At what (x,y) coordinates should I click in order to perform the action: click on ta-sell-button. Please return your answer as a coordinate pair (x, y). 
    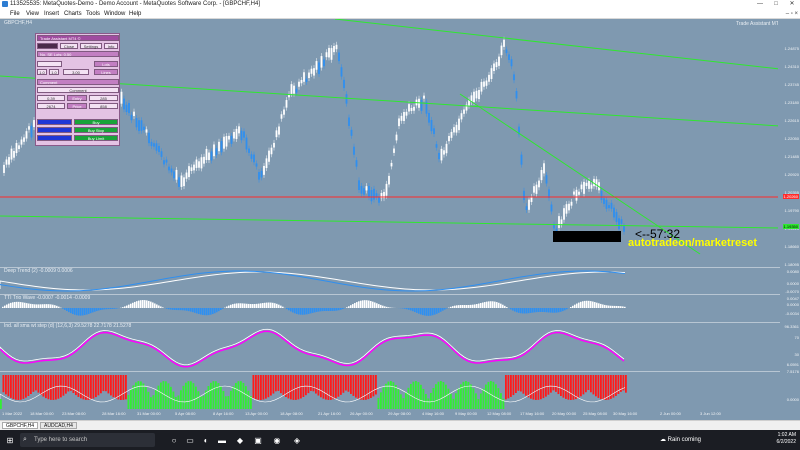
    Looking at the image, I should click on (54, 122).